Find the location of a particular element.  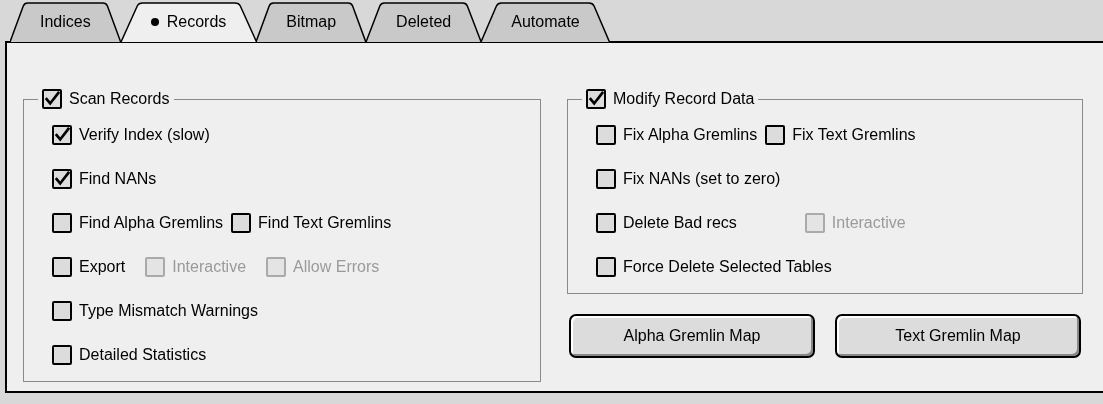

checkbox: Detailed Statistics is located at coordinates (129, 355).